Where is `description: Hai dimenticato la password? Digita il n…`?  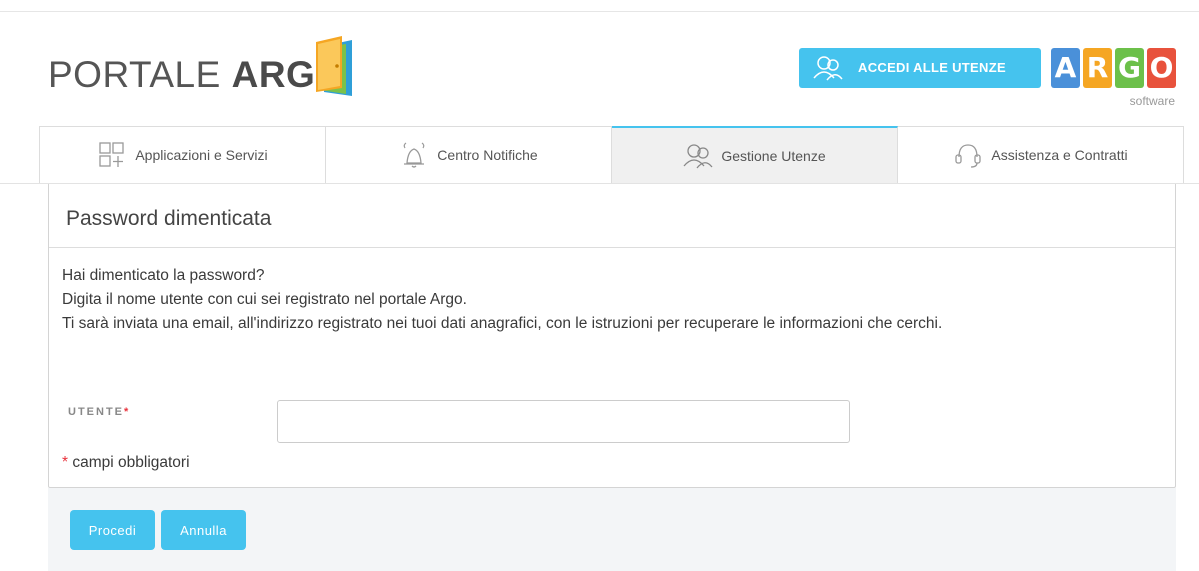
description: Hai dimenticato la password? Digita il n… is located at coordinates (502, 300).